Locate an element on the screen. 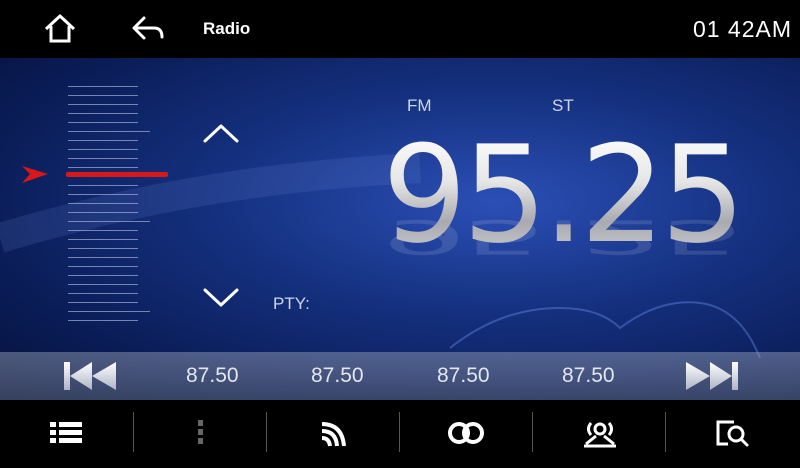 The image size is (800, 468). back-button is located at coordinates (148, 29).